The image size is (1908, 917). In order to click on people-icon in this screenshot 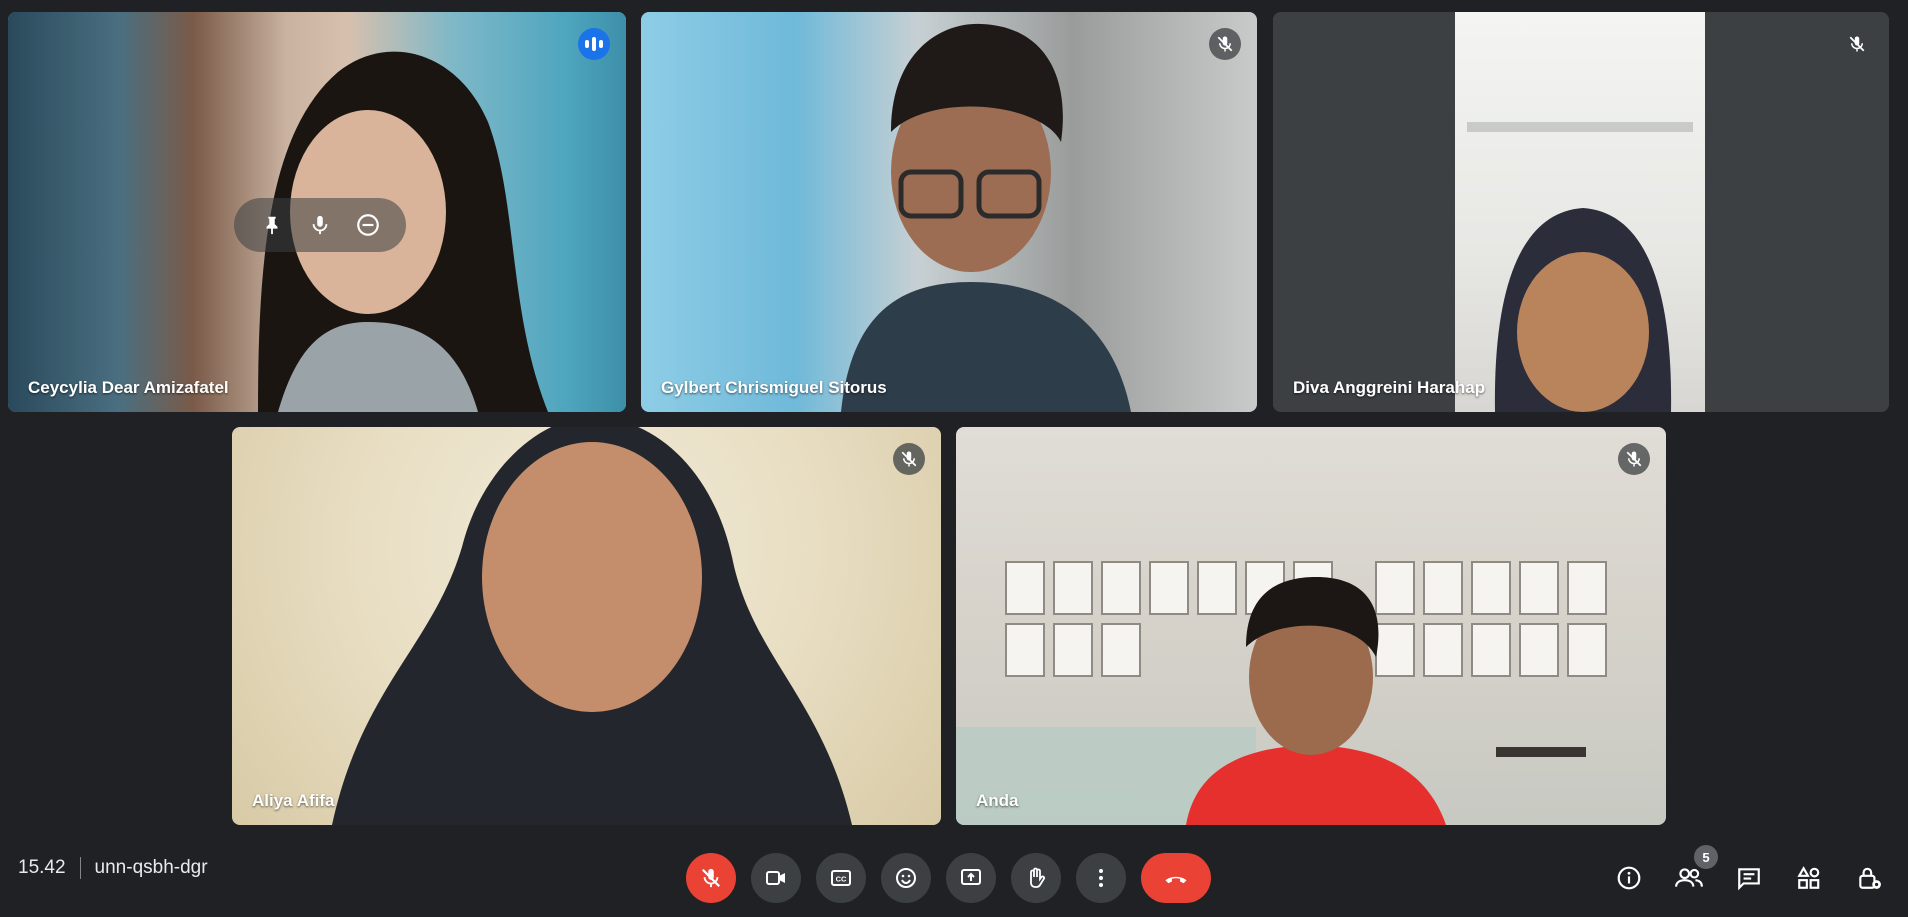, I will do `click(1689, 877)`.